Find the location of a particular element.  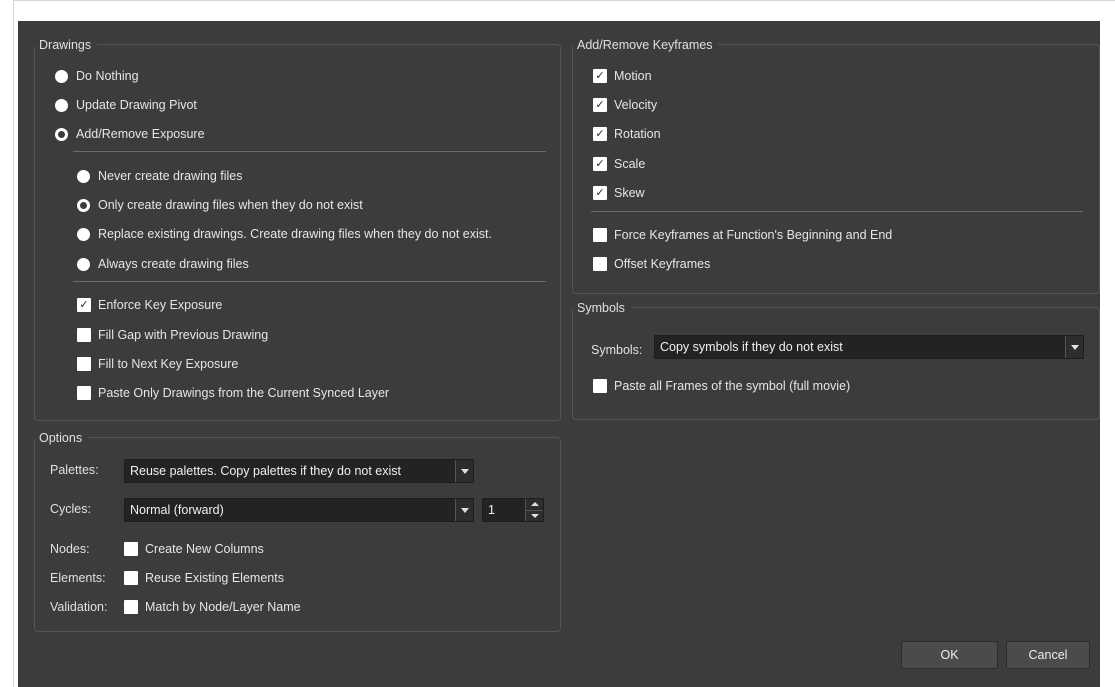

radio-do-nothing: Do Nothing is located at coordinates (97, 76).